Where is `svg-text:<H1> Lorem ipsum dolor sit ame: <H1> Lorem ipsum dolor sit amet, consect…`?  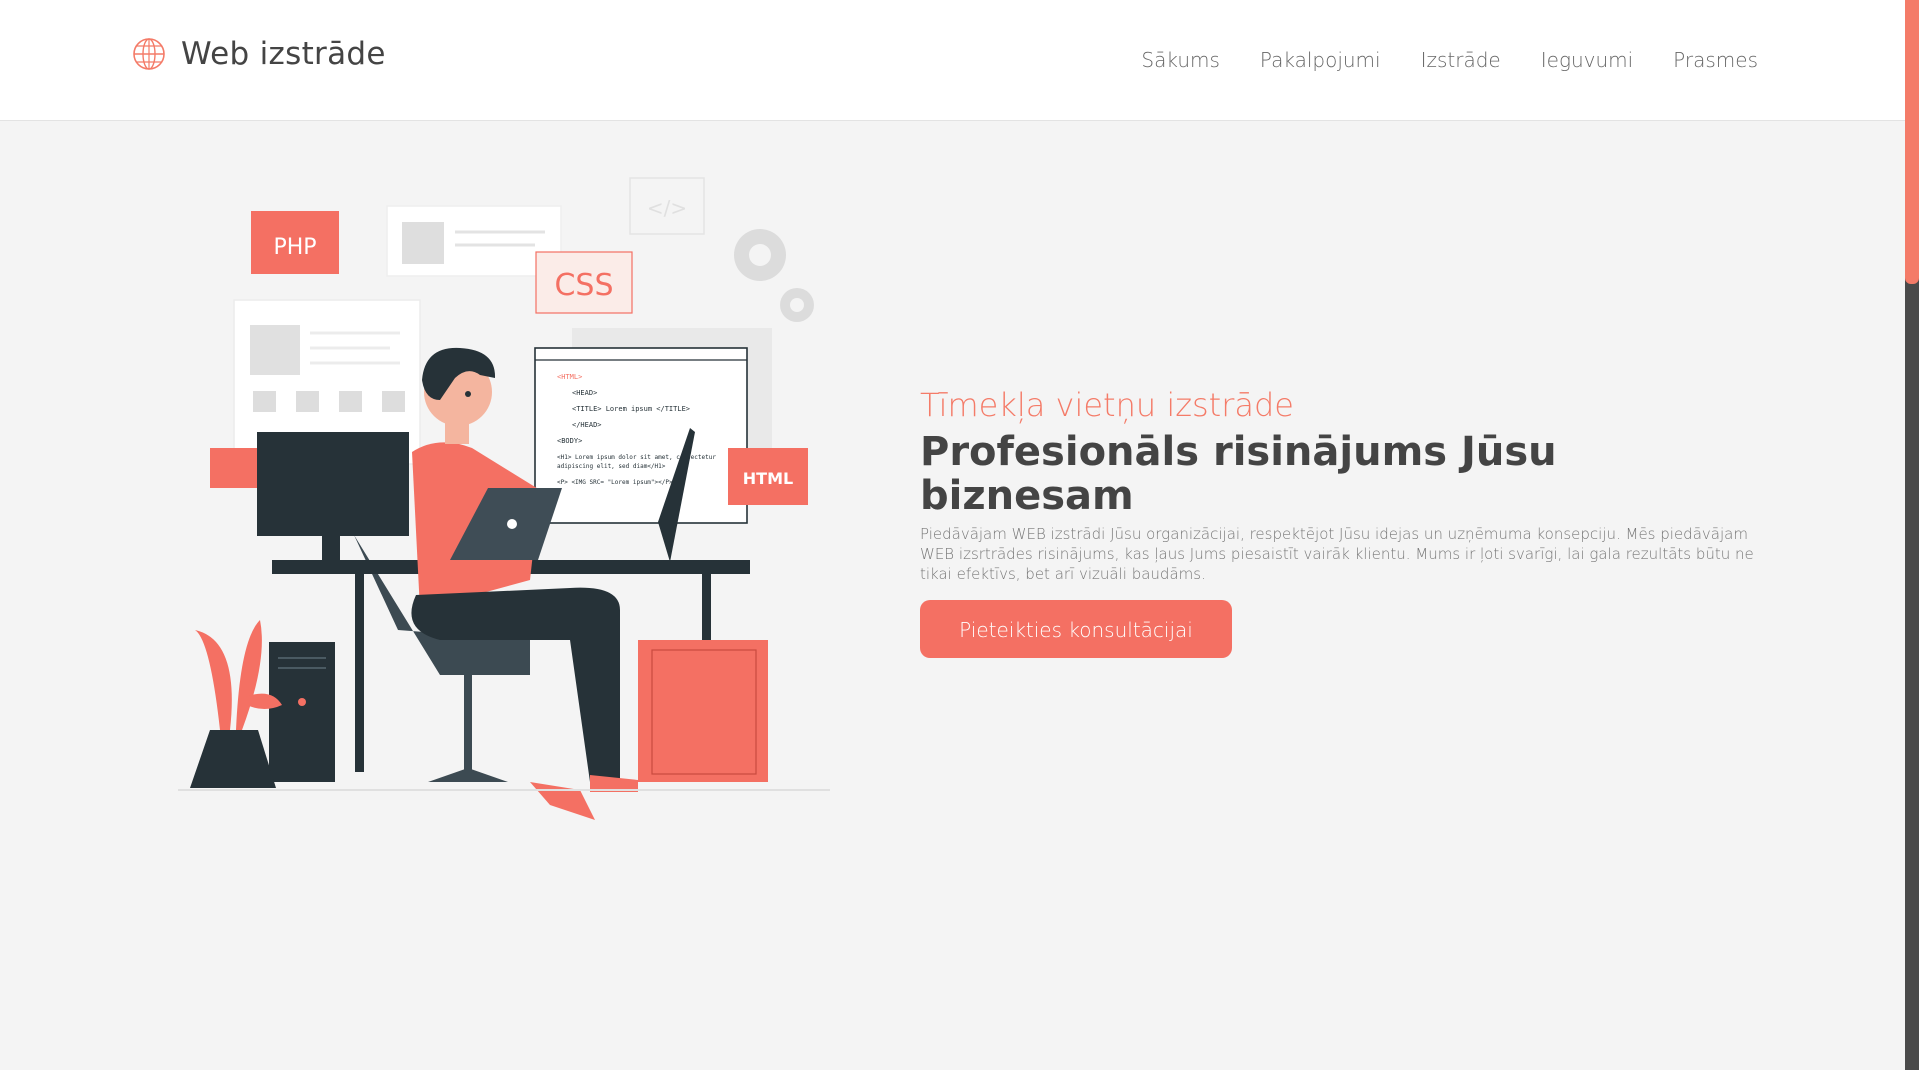 svg-text:<H1> Lorem ipsum dolor sit ame: <H1> Lorem ipsum dolor sit amet, consect… is located at coordinates (636, 457).